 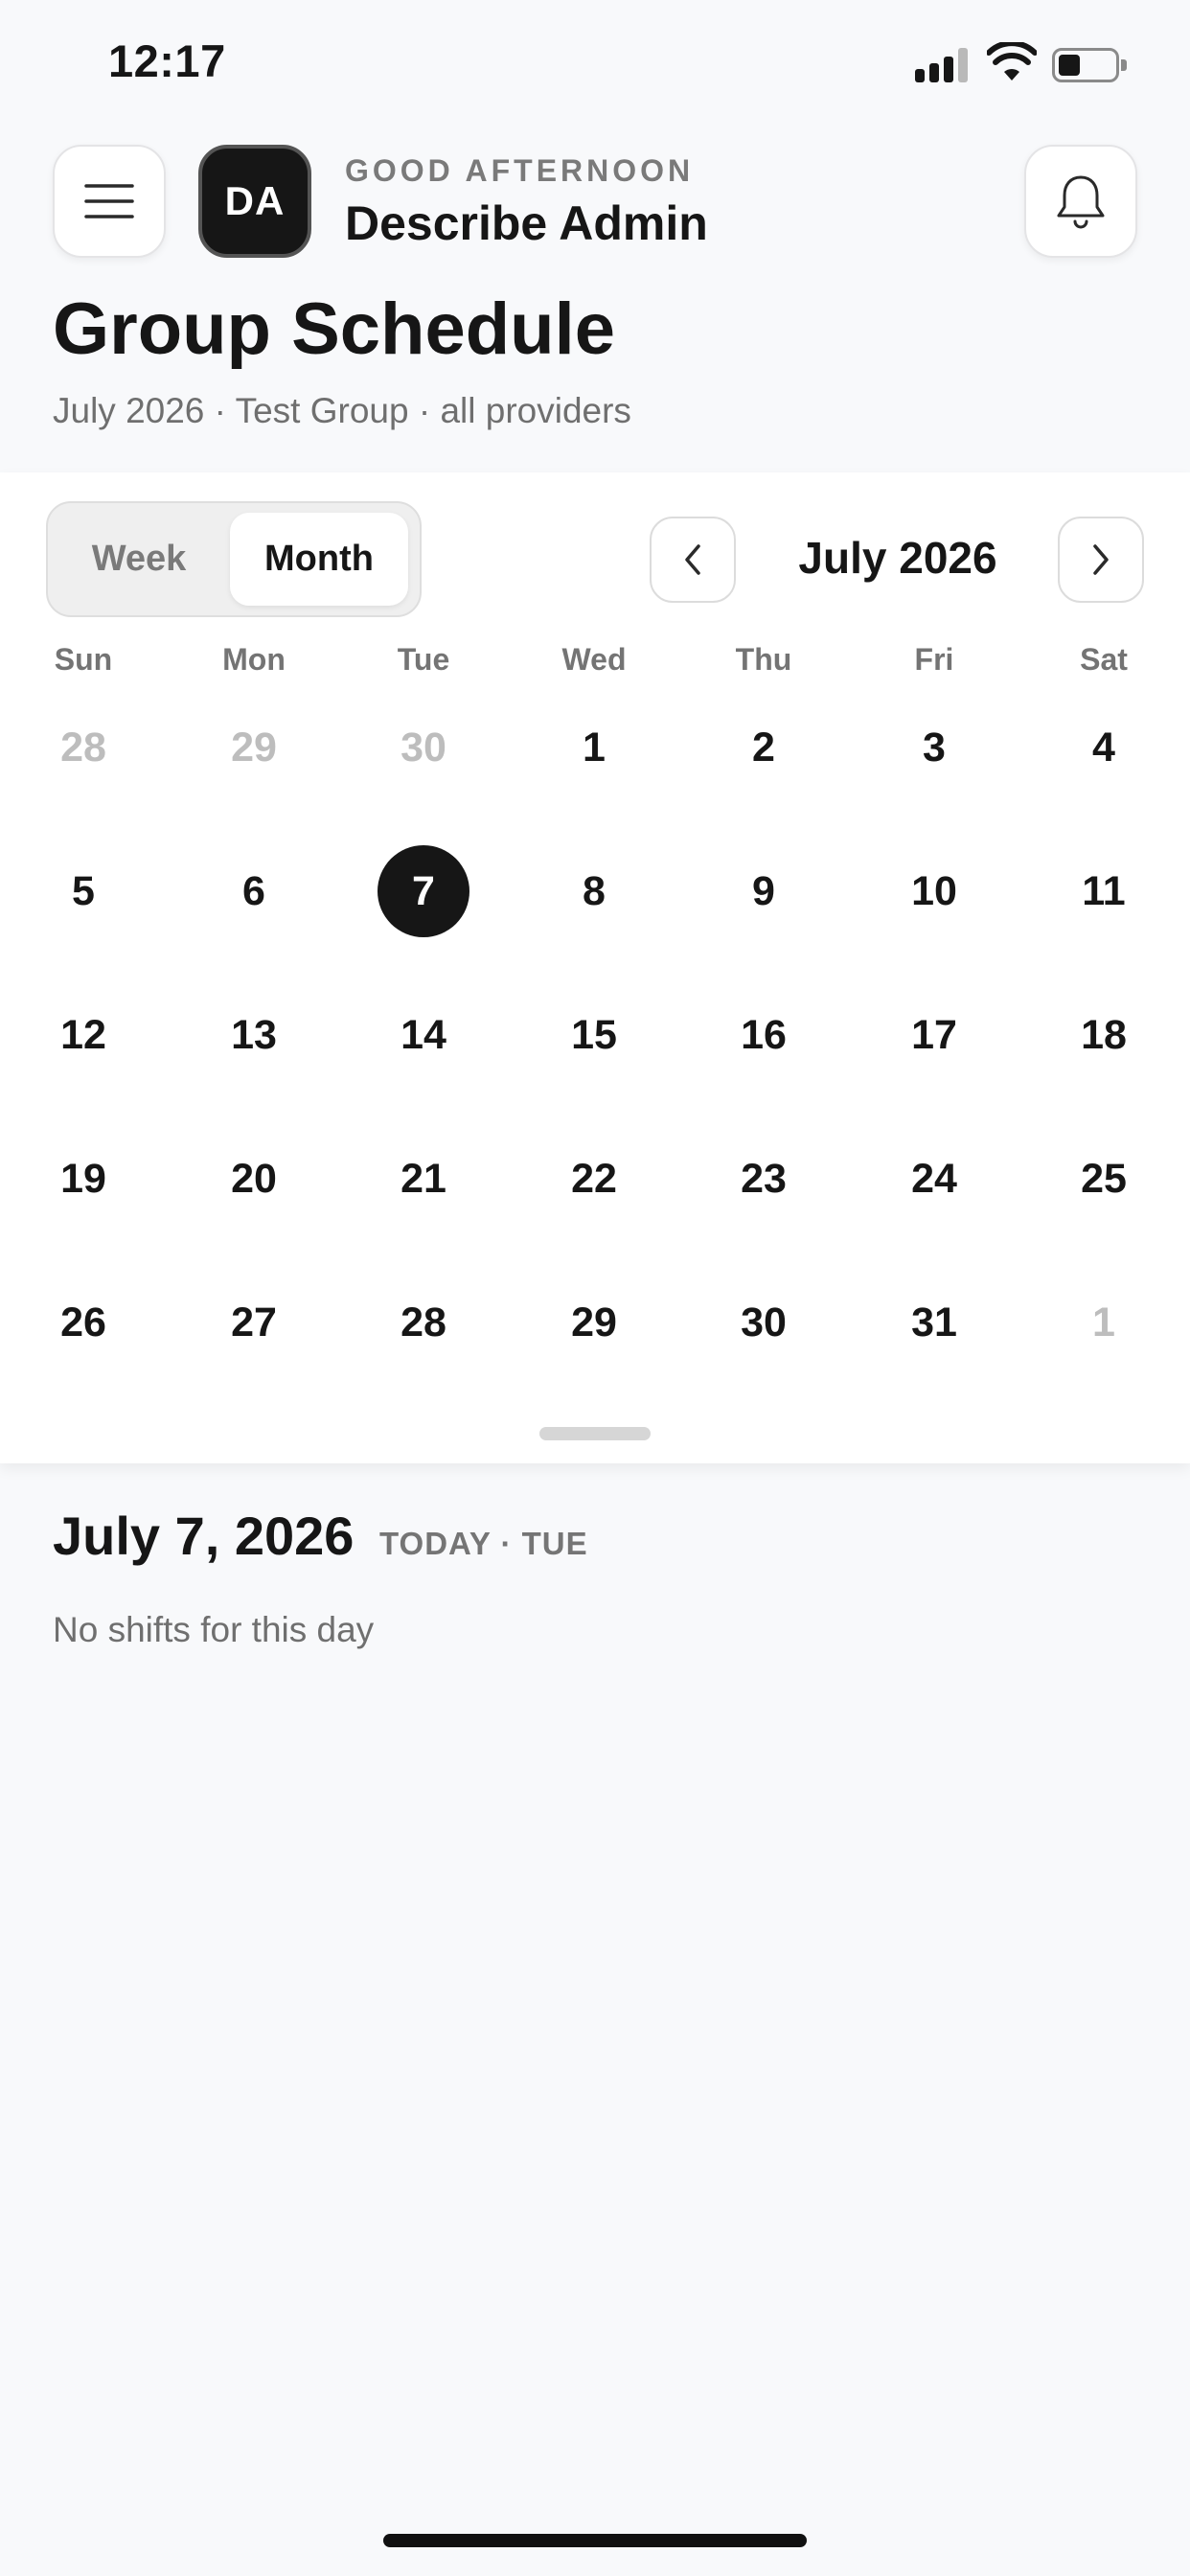 What do you see at coordinates (254, 659) in the screenshot?
I see `weekday-mon: Mon` at bounding box center [254, 659].